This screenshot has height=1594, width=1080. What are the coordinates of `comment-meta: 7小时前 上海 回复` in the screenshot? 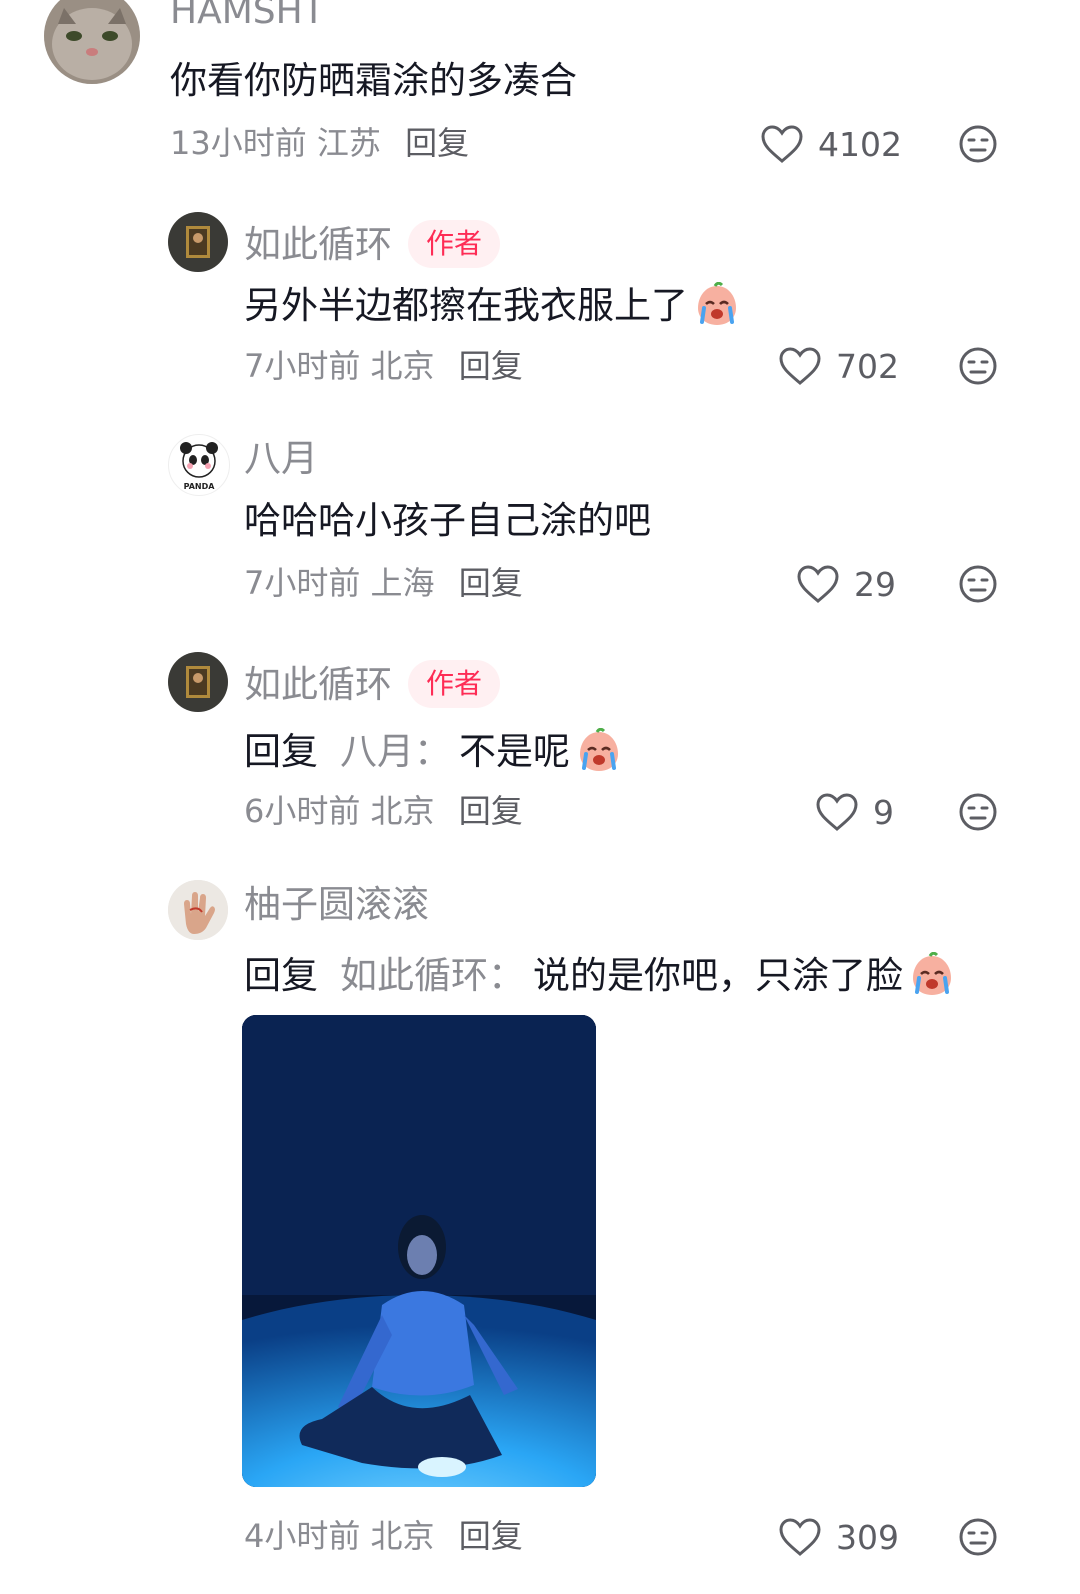 It's located at (383, 583).